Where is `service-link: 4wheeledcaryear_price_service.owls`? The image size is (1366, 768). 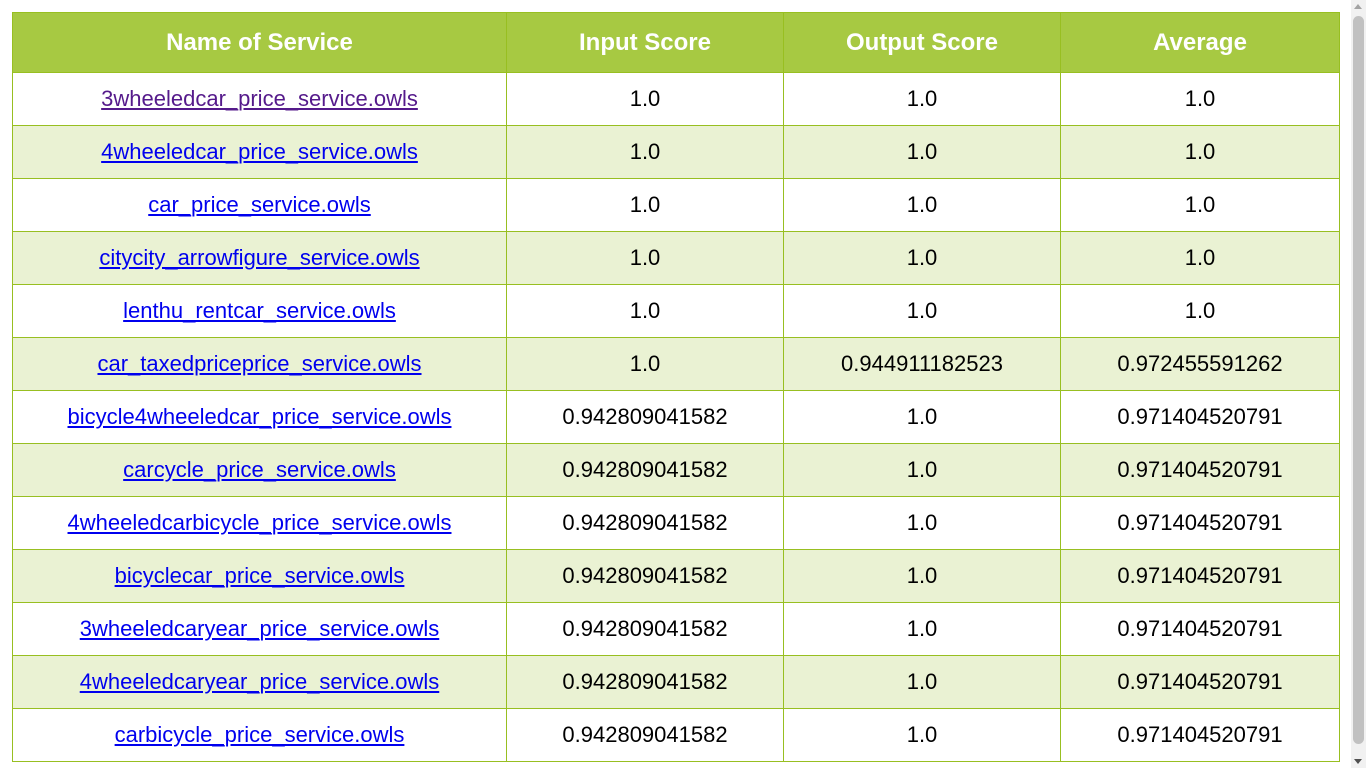 service-link: 4wheeledcaryear_price_service.owls is located at coordinates (260, 681).